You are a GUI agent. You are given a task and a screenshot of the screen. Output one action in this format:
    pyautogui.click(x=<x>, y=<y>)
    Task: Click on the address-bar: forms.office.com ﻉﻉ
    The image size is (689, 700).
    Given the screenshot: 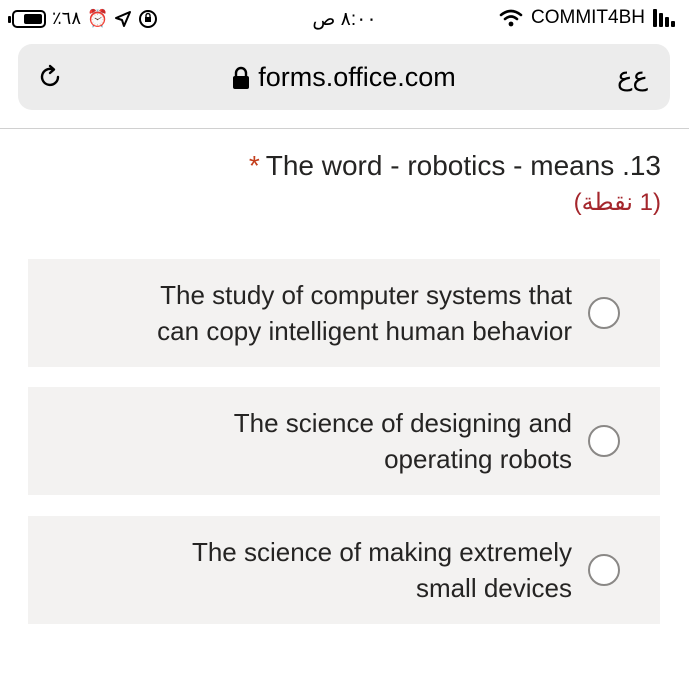 What is the action you would take?
    pyautogui.click(x=344, y=77)
    